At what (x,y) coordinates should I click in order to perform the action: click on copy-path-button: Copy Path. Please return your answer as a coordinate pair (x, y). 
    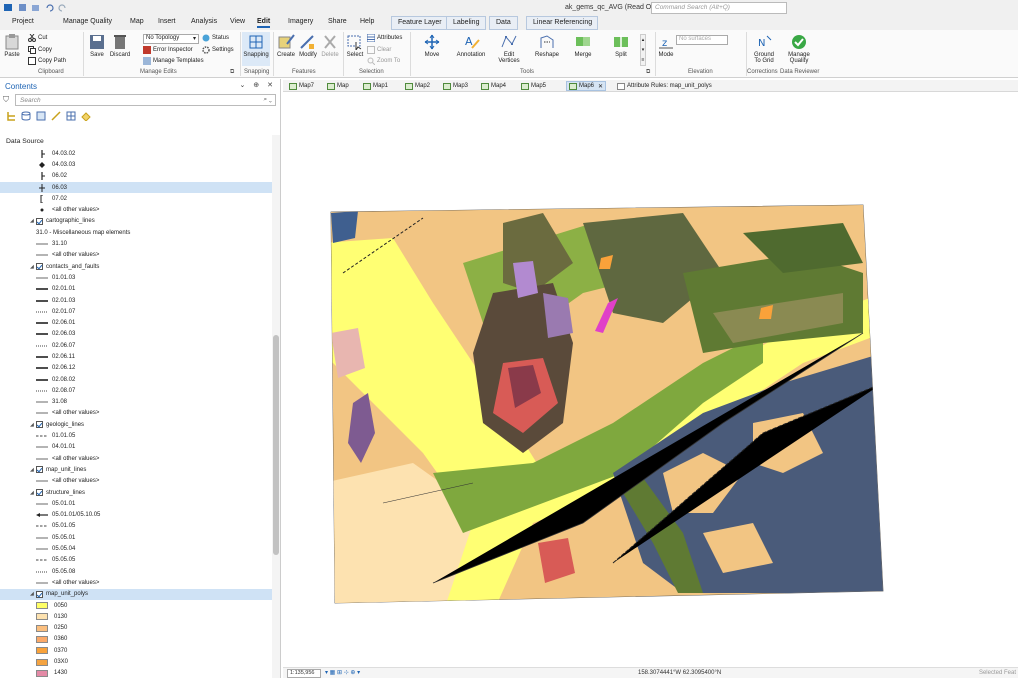
    Looking at the image, I should click on (47, 61).